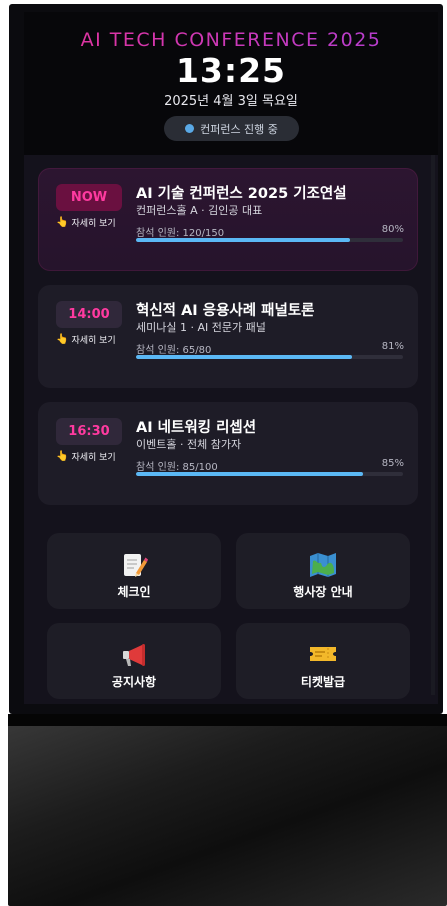 The width and height of the screenshot is (447, 906). Describe the element at coordinates (323, 654) in the screenshot. I see `ticket-icon` at that location.